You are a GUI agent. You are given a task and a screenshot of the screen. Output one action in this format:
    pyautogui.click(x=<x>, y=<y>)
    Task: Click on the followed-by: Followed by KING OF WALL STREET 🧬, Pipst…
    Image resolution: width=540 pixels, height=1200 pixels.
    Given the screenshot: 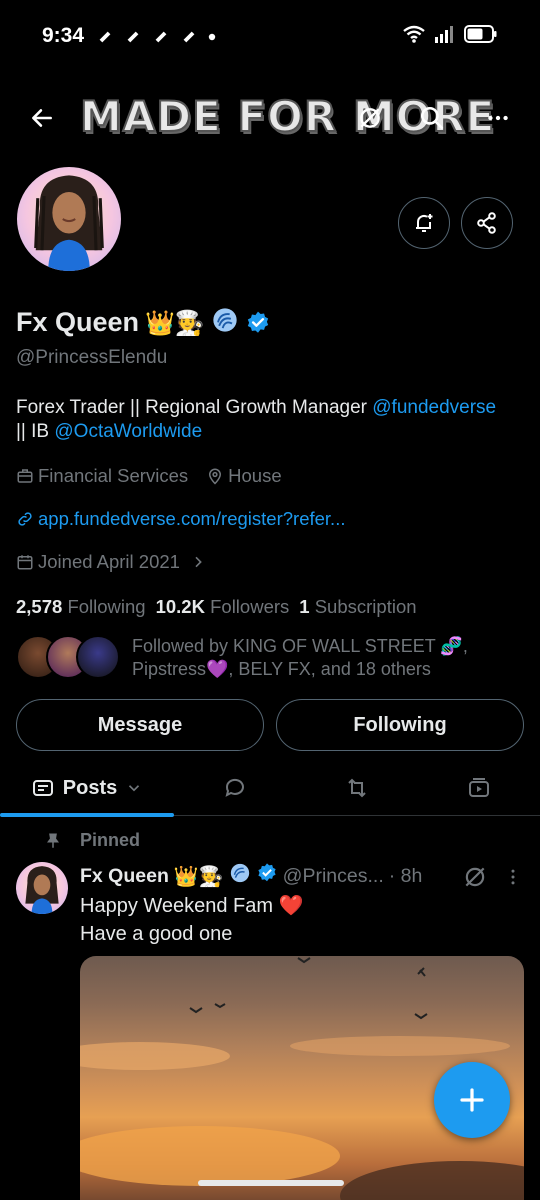 What is the action you would take?
    pyautogui.click(x=244, y=658)
    